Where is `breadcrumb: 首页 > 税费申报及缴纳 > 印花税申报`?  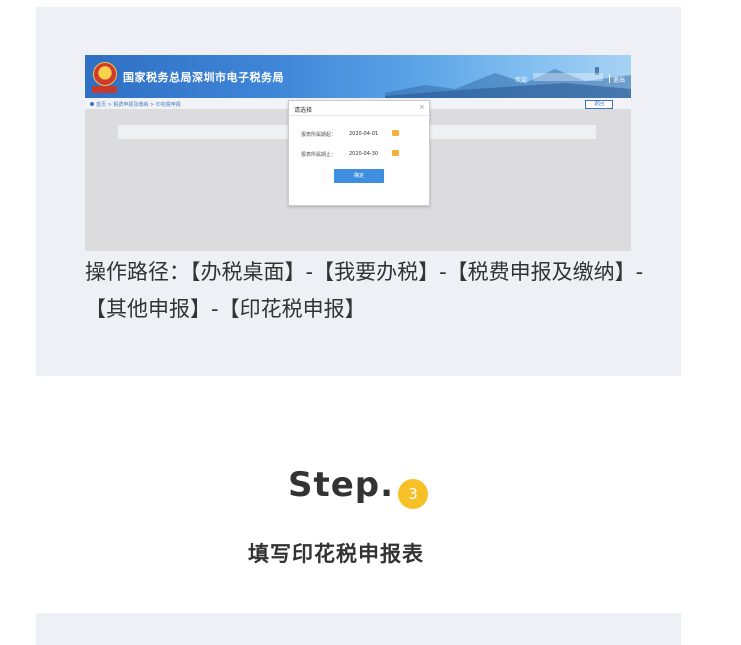 breadcrumb: 首页 > 税费申报及缴纳 > 印花税申报 is located at coordinates (135, 104).